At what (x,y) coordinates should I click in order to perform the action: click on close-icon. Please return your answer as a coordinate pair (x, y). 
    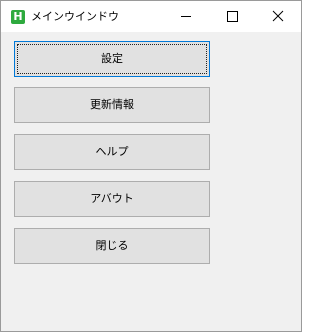
    Looking at the image, I should click on (278, 16).